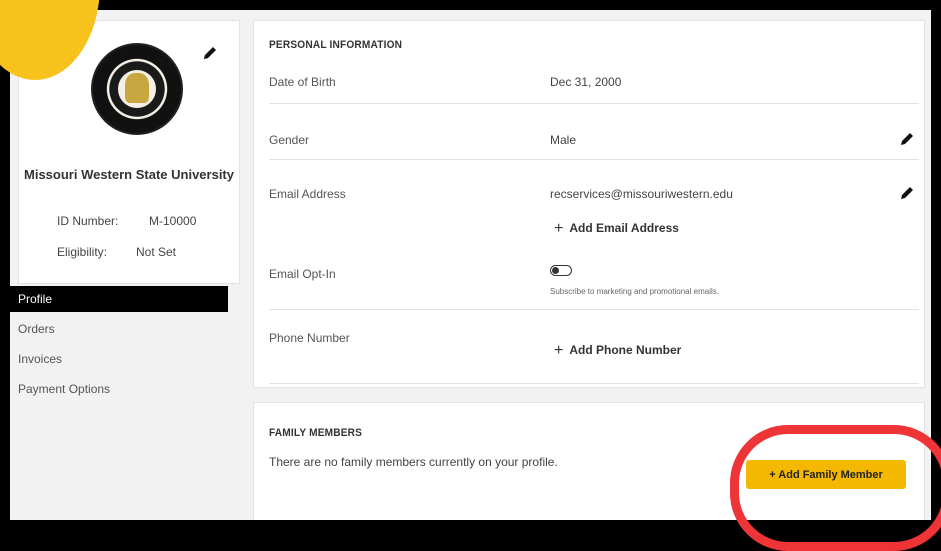 The image size is (941, 551). I want to click on nav-item-profile: Profile, so click(119, 299).